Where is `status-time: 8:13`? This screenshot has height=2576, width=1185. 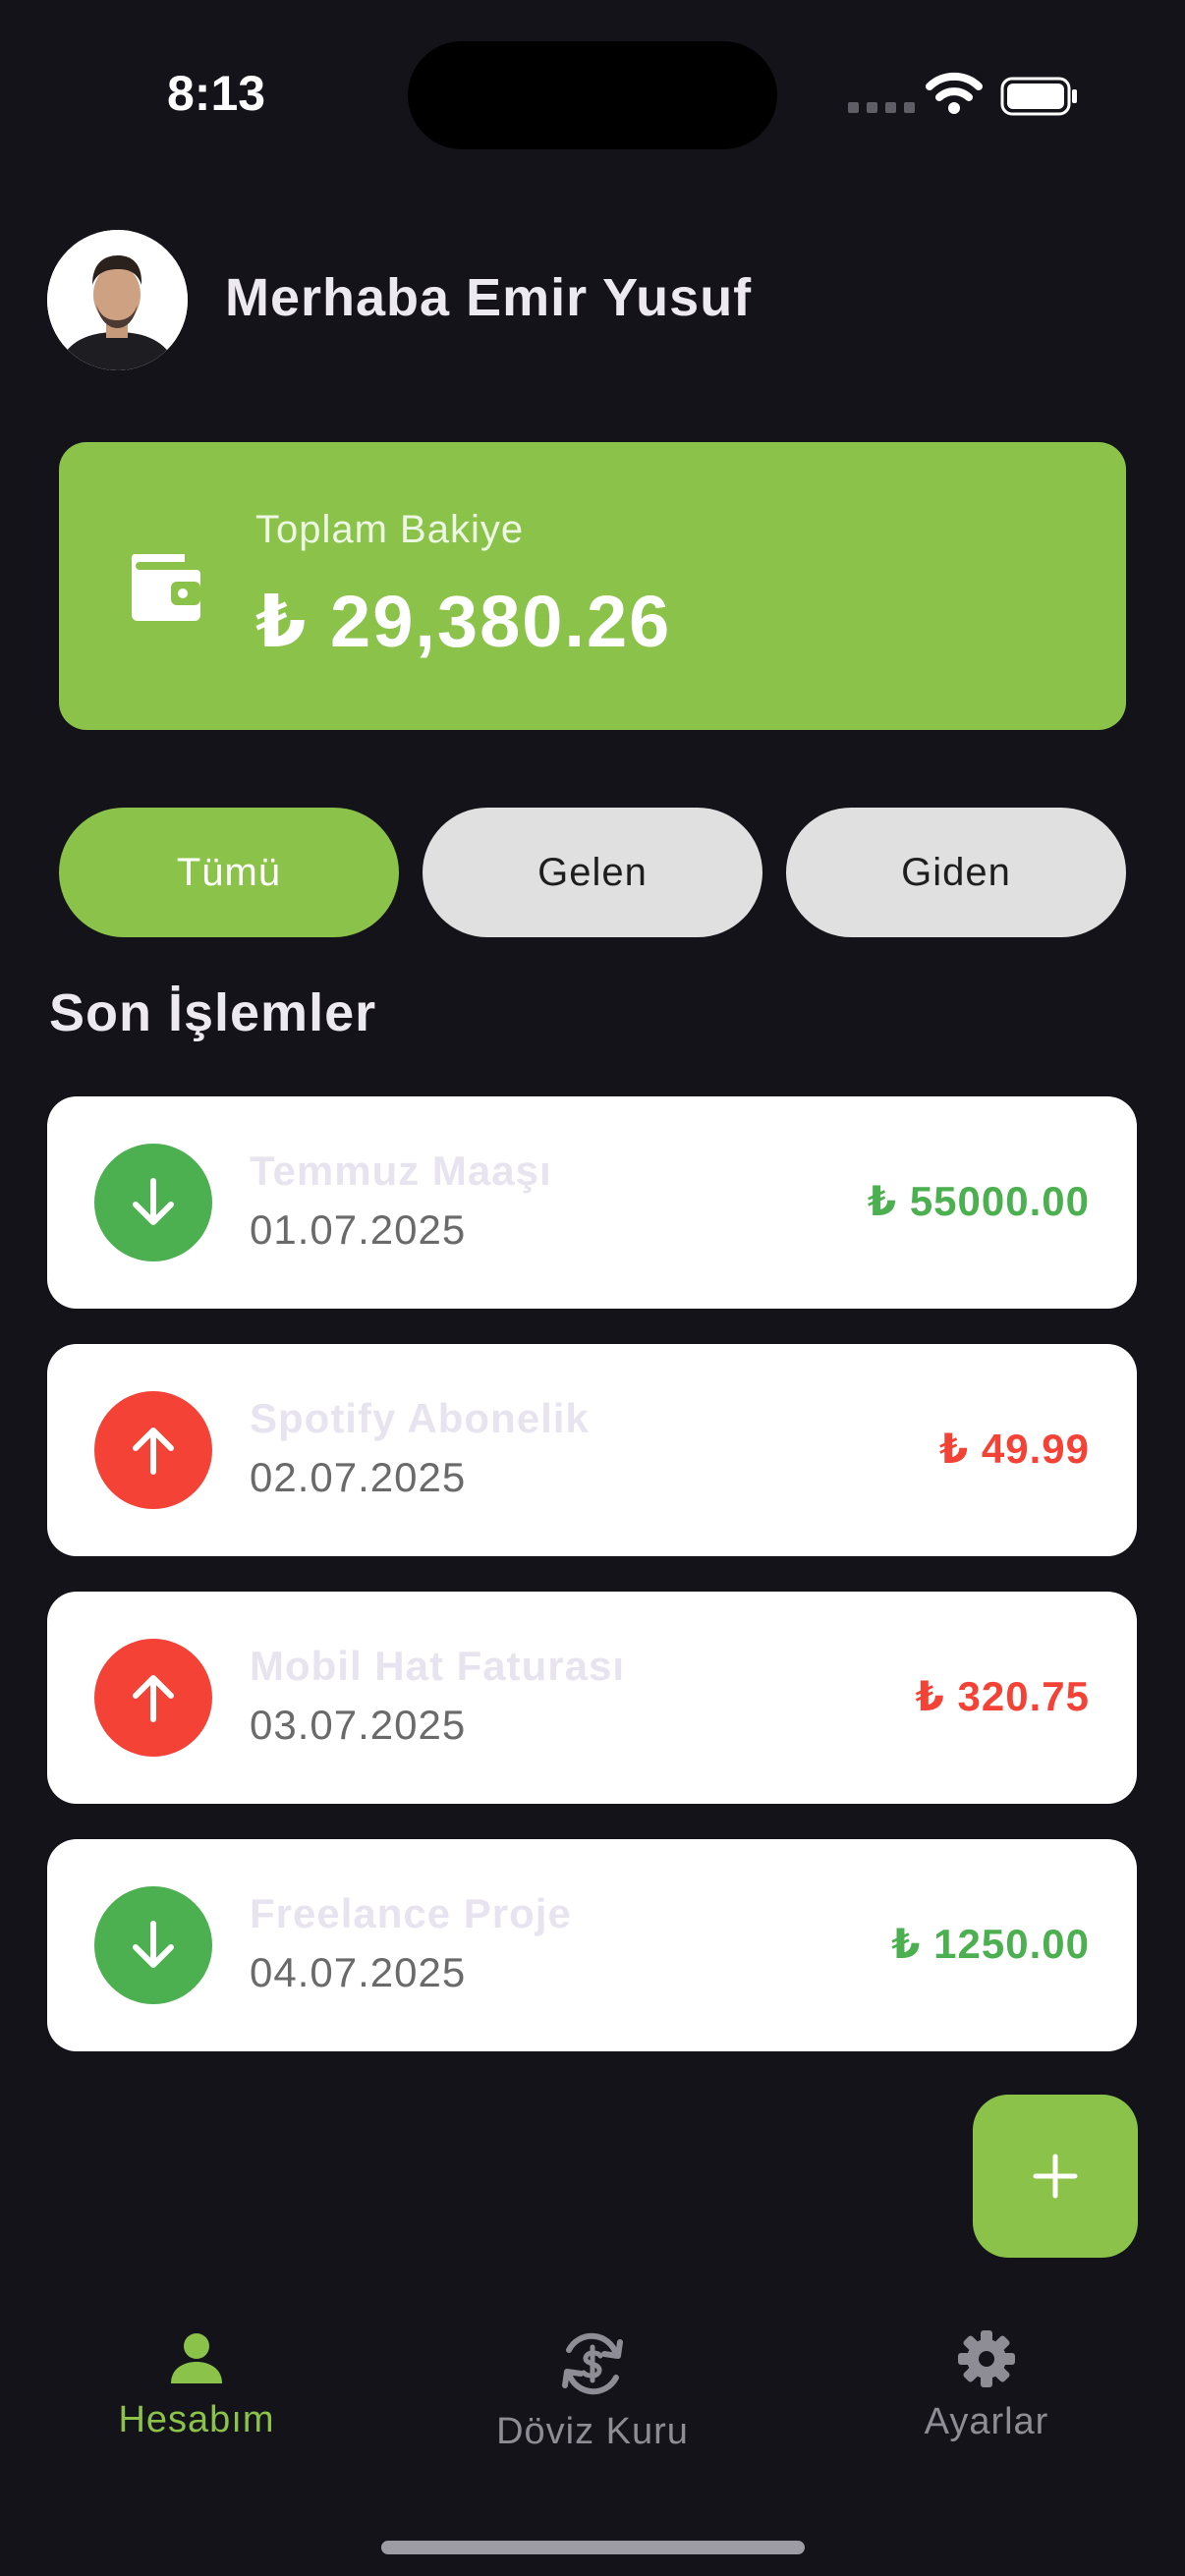
status-time: 8:13 is located at coordinates (216, 93).